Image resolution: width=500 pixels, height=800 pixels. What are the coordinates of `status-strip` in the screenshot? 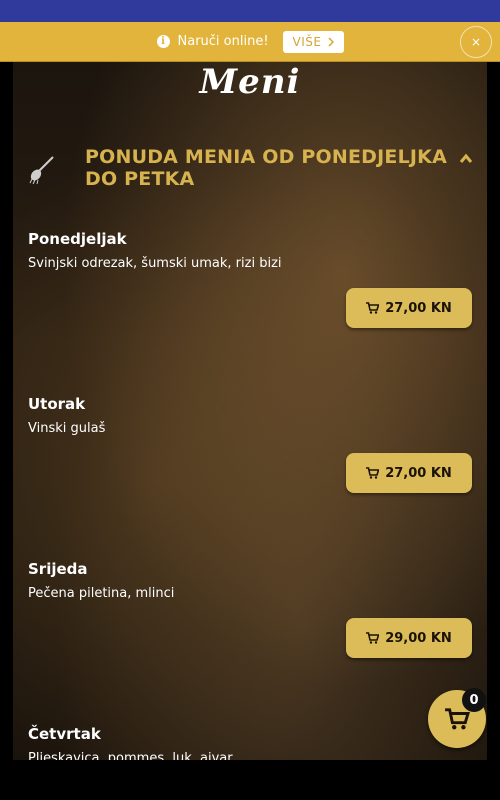 It's located at (250, 11).